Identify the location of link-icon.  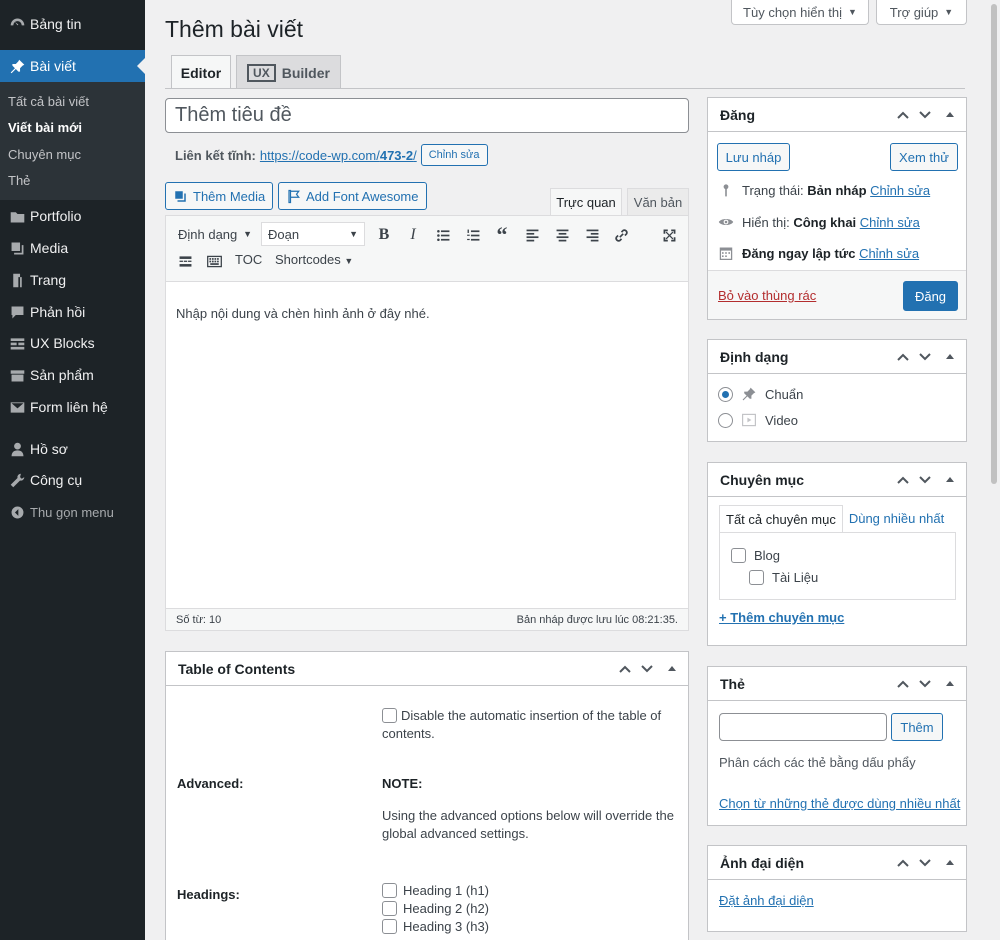
(621, 235).